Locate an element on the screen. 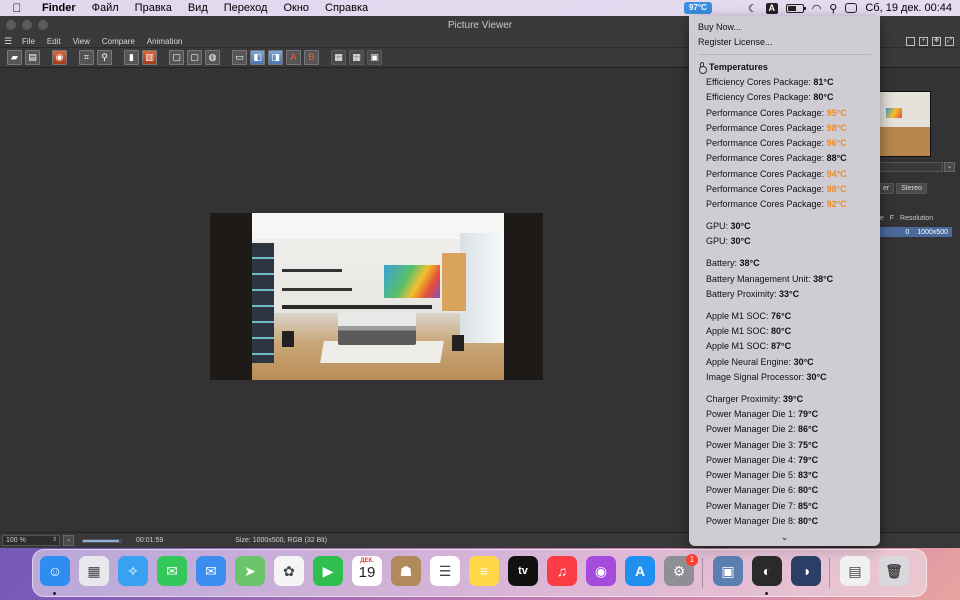  grid-icon: ▦ is located at coordinates (338, 57).